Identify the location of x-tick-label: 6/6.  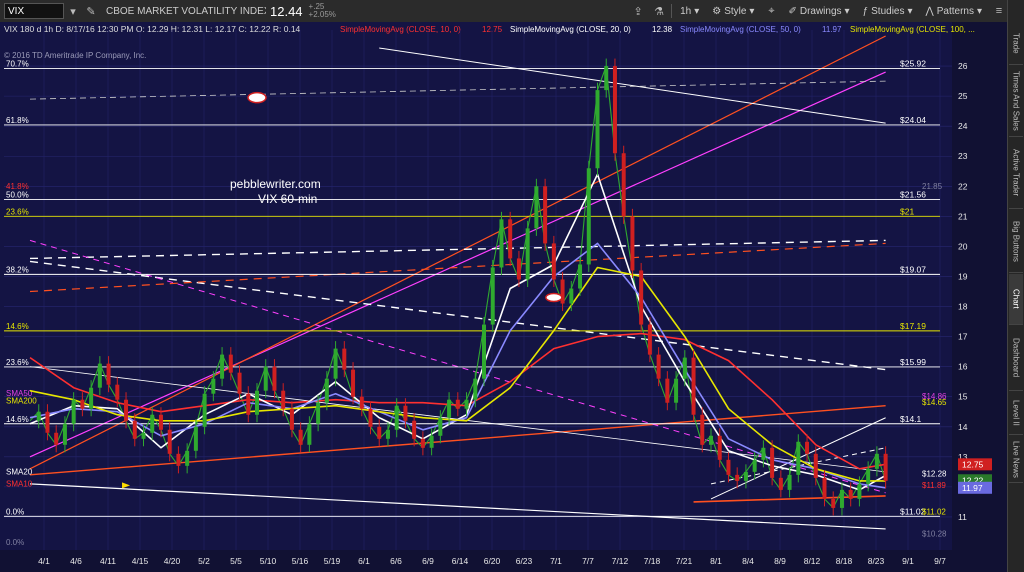
(396, 561).